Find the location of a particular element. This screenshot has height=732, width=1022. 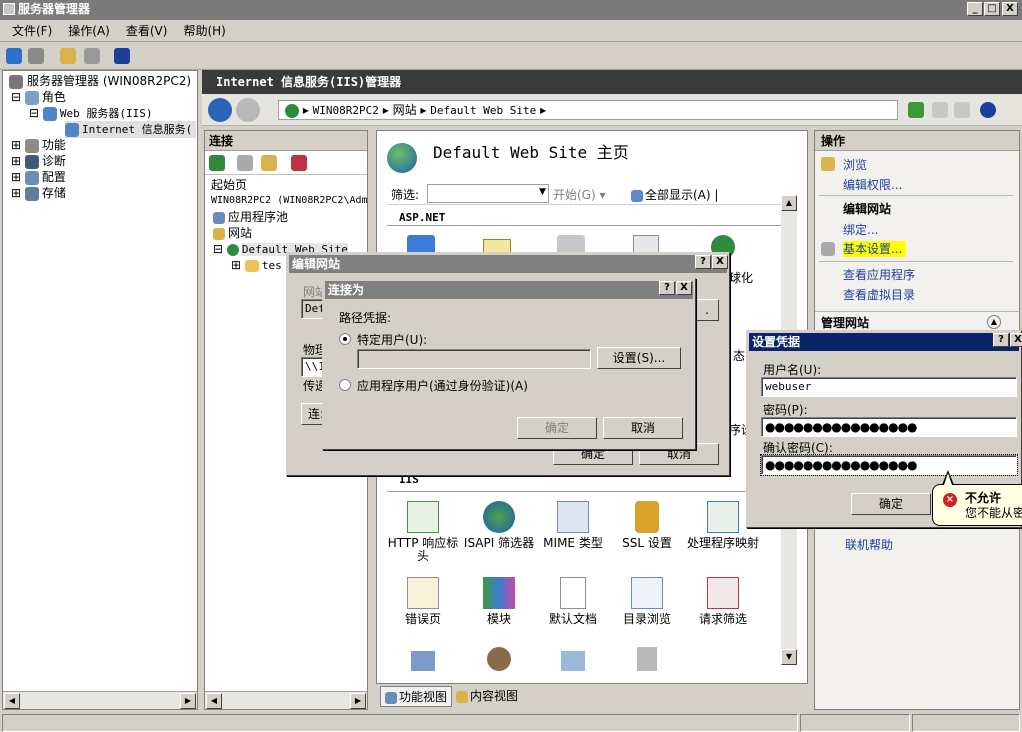

tree-diagnostics: ⊞ 诊断 is located at coordinates (38, 161).